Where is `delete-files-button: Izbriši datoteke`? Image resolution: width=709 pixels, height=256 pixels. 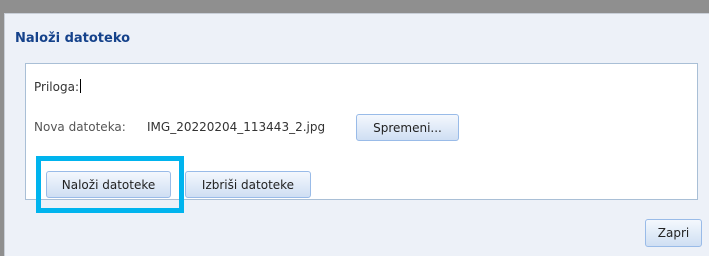 delete-files-button: Izbriši datoteke is located at coordinates (248, 184).